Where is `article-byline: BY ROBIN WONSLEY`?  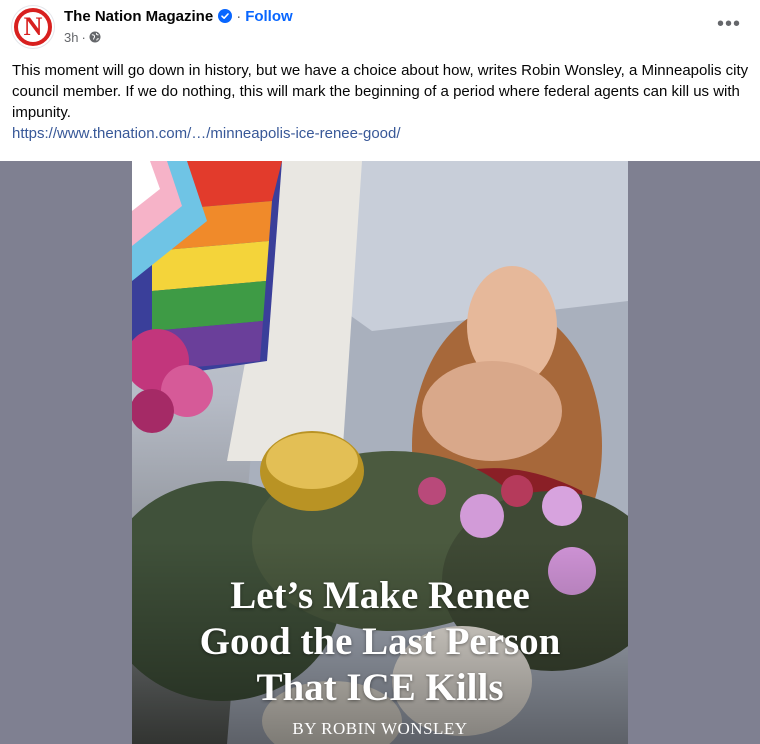
article-byline: BY ROBIN WONSLEY is located at coordinates (380, 728).